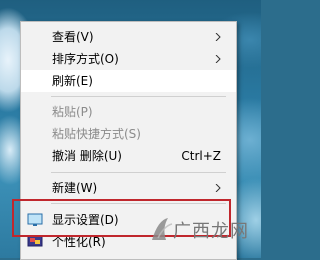 The height and width of the screenshot is (260, 320). What do you see at coordinates (128, 59) in the screenshot?
I see `menu-item-sort-by: 排序方式(O)` at bounding box center [128, 59].